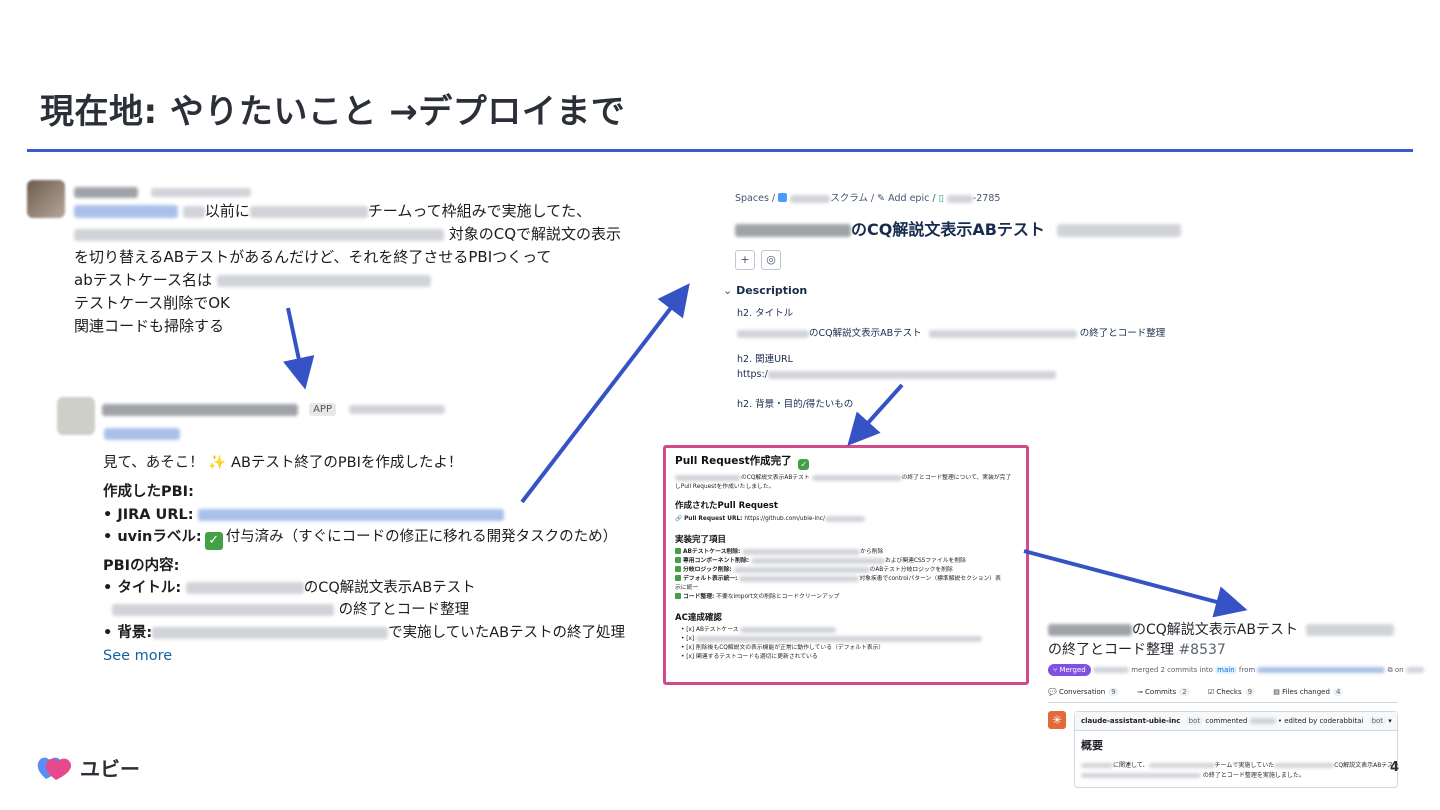  I want to click on arrow-jira-to-pr, so click(875, 414).